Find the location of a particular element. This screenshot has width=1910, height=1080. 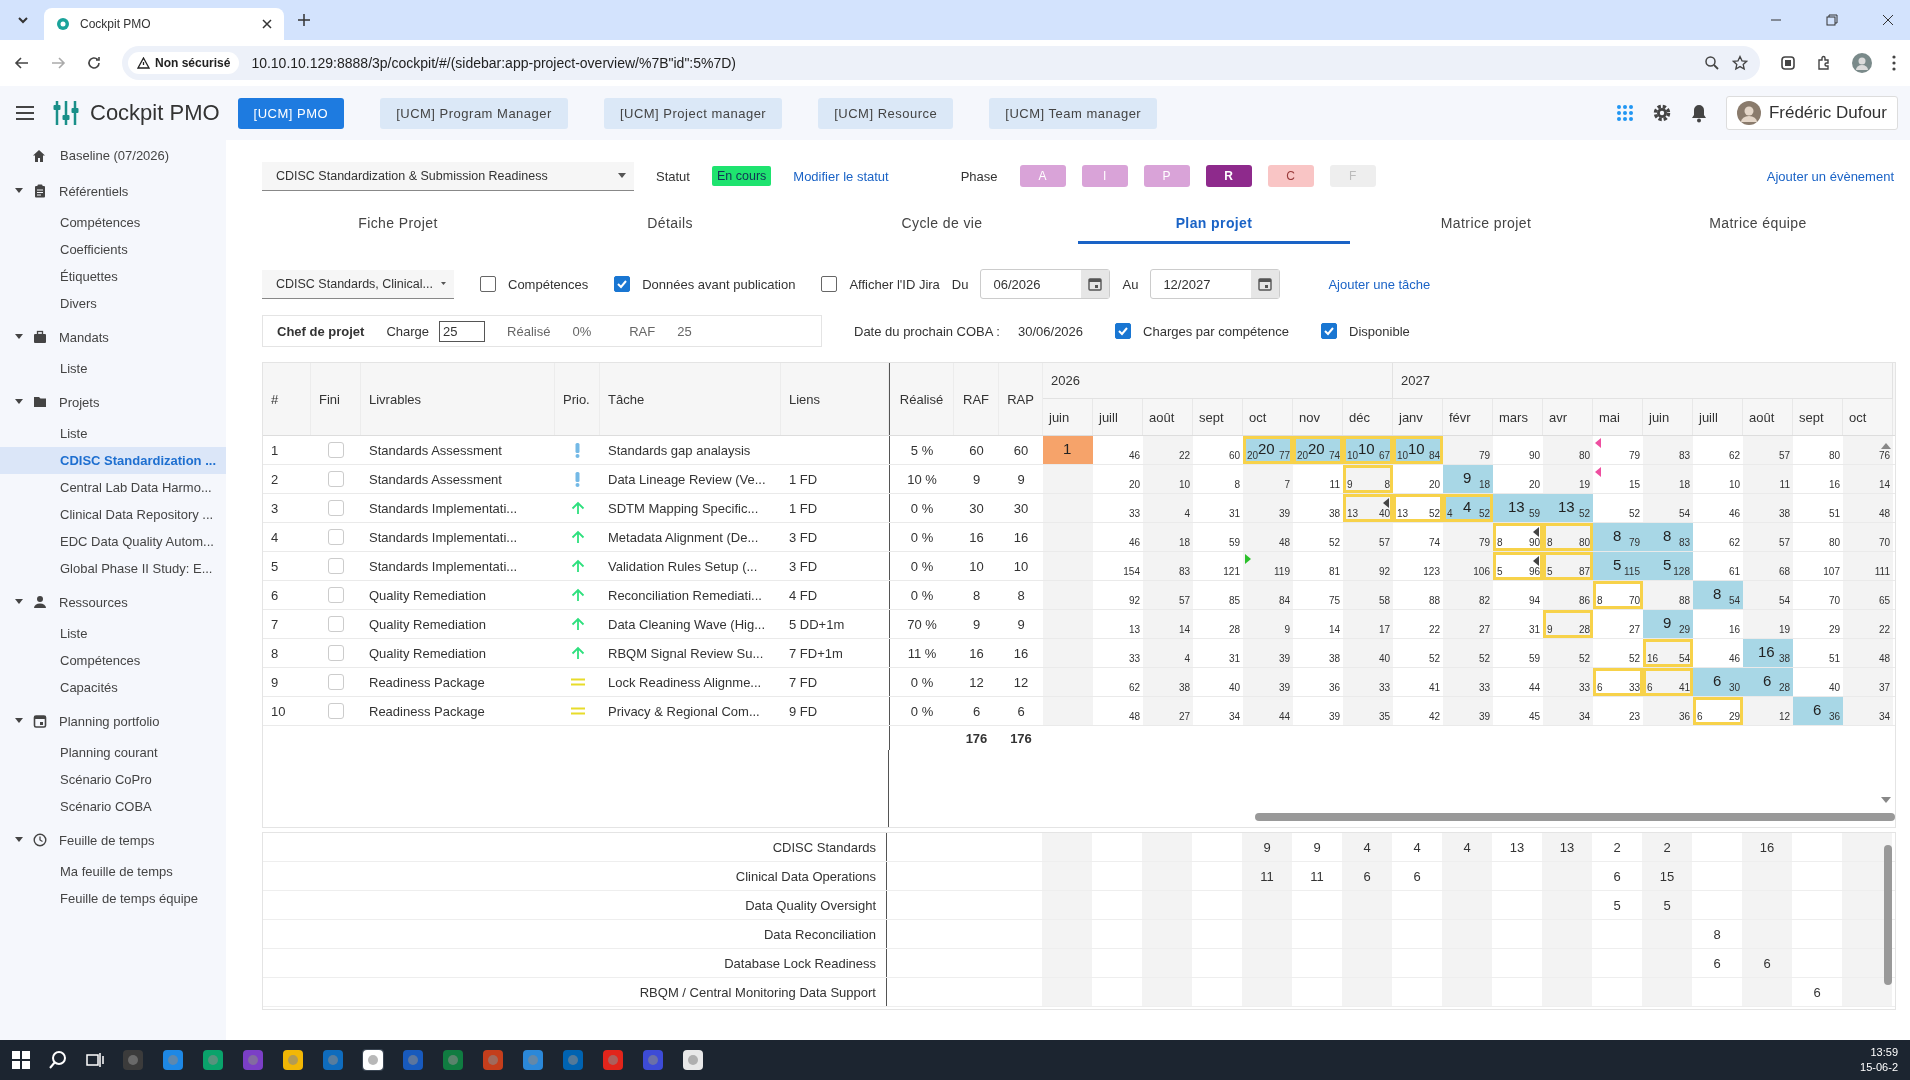

scroll-down-icon is located at coordinates (1886, 800).